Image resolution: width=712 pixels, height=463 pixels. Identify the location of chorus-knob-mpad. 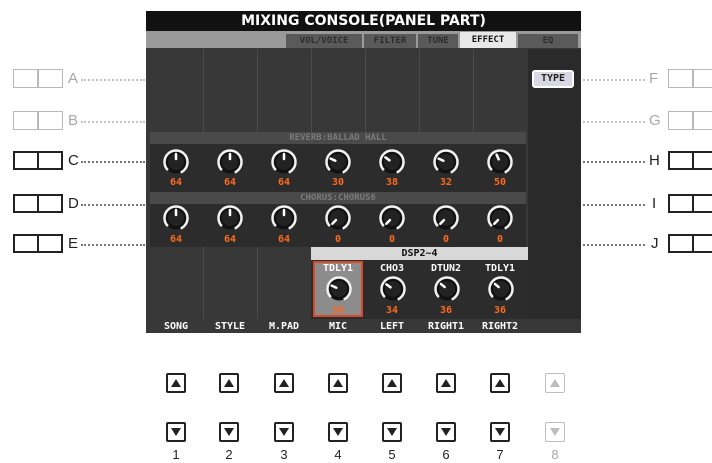
(284, 218).